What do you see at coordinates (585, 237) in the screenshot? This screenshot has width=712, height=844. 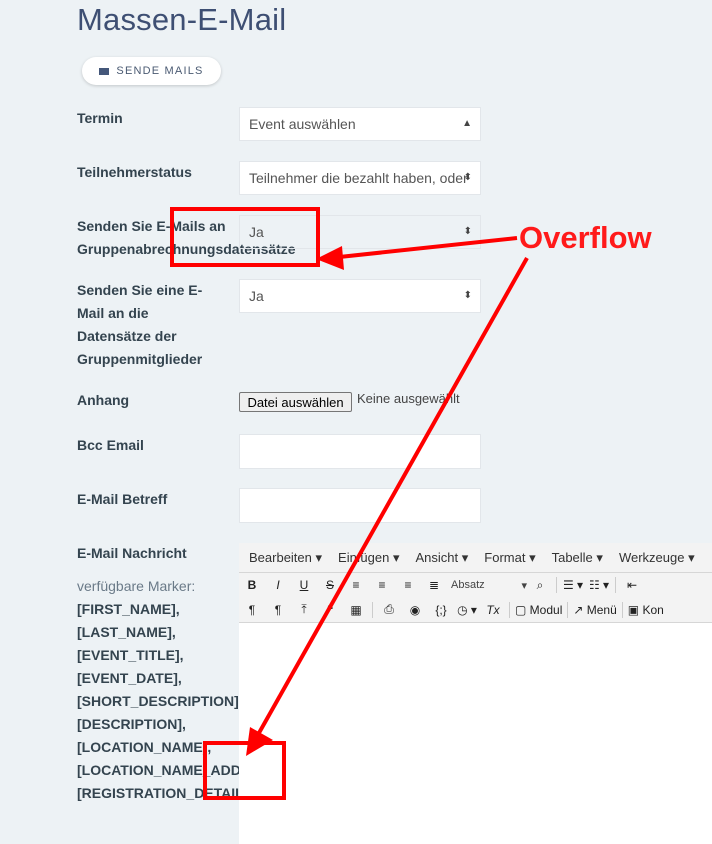 I see `overflow-annotation-label: Overflow` at bounding box center [585, 237].